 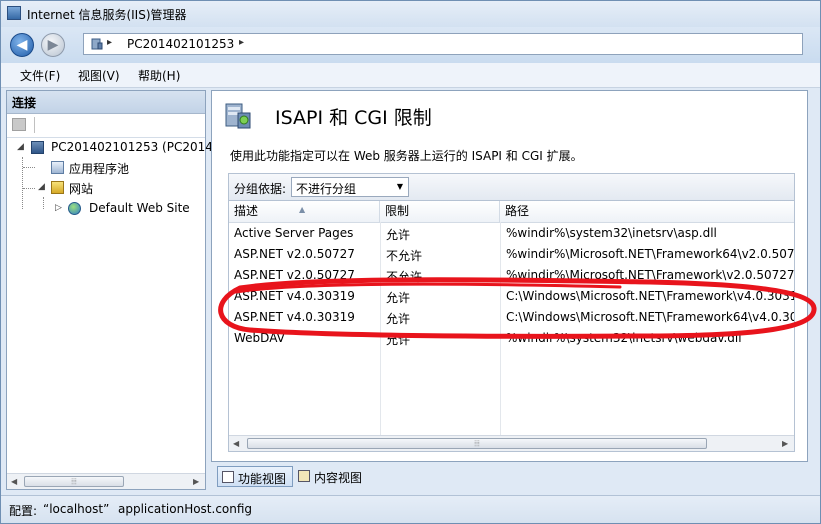 I want to click on features-view-label: 功能视图, so click(x=262, y=479).